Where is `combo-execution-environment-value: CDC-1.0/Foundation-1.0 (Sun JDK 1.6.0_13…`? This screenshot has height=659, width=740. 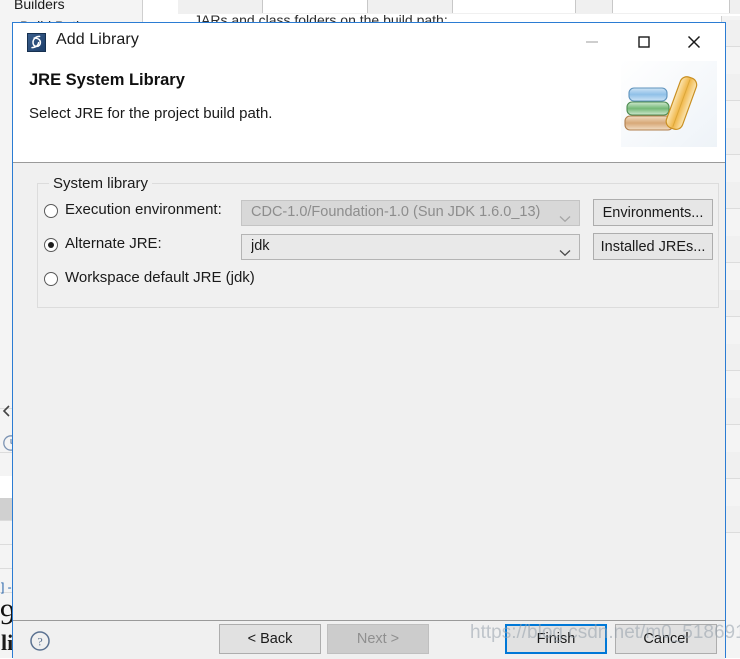 combo-execution-environment-value: CDC-1.0/Foundation-1.0 (Sun JDK 1.6.0_13… is located at coordinates (395, 212).